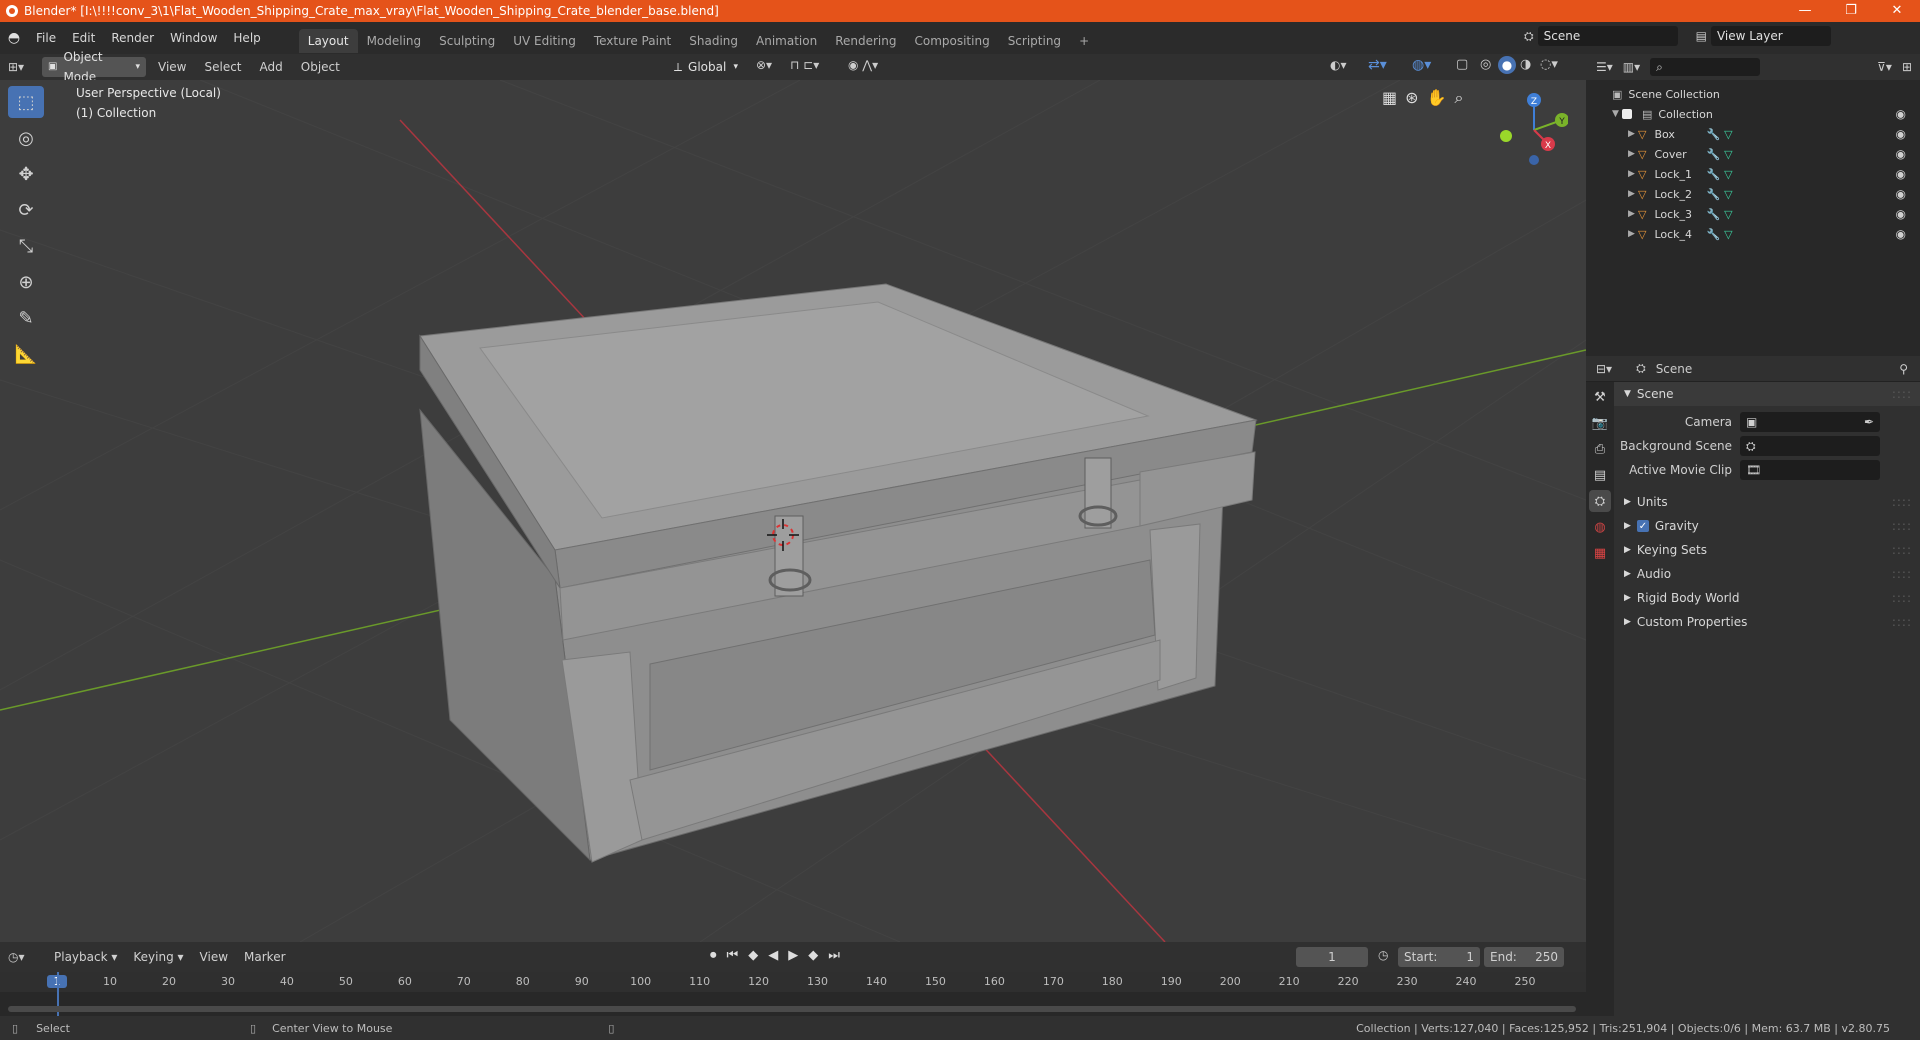 The image size is (1920, 1040). What do you see at coordinates (1338, 65) in the screenshot?
I see `visibility-icon: ◐▾` at bounding box center [1338, 65].